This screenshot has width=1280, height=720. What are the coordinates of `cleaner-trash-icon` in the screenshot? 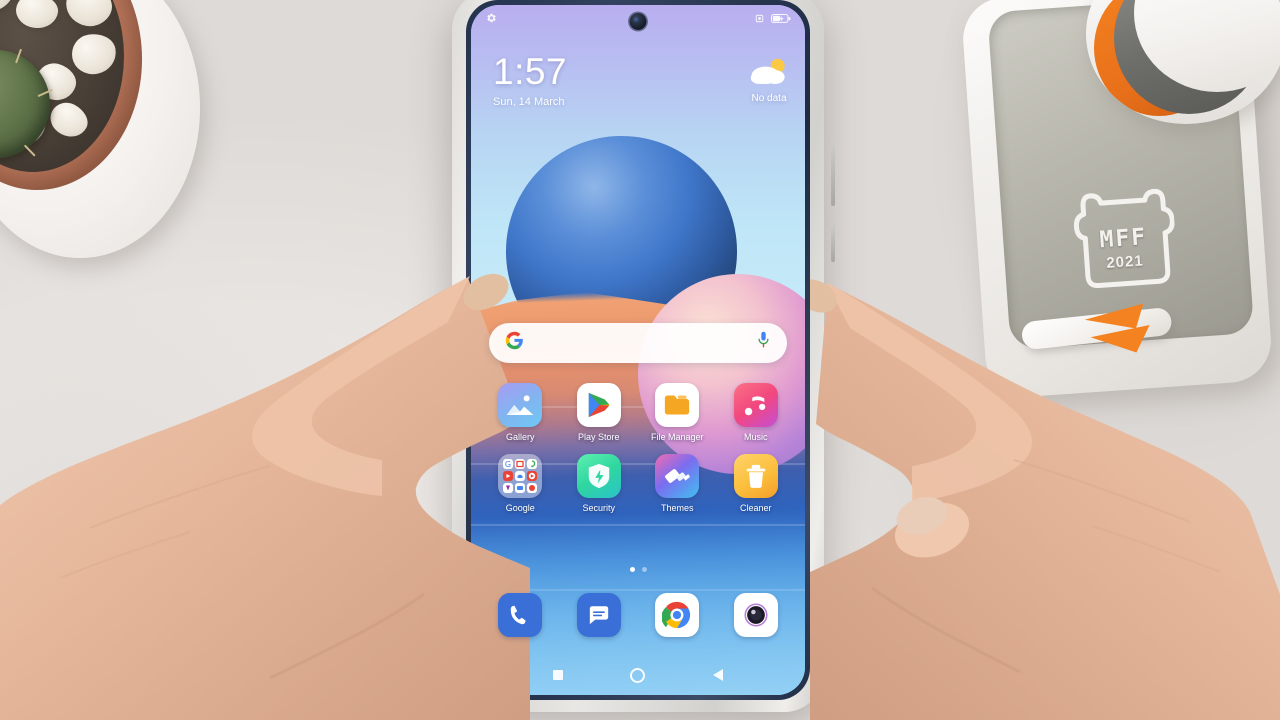 It's located at (755, 476).